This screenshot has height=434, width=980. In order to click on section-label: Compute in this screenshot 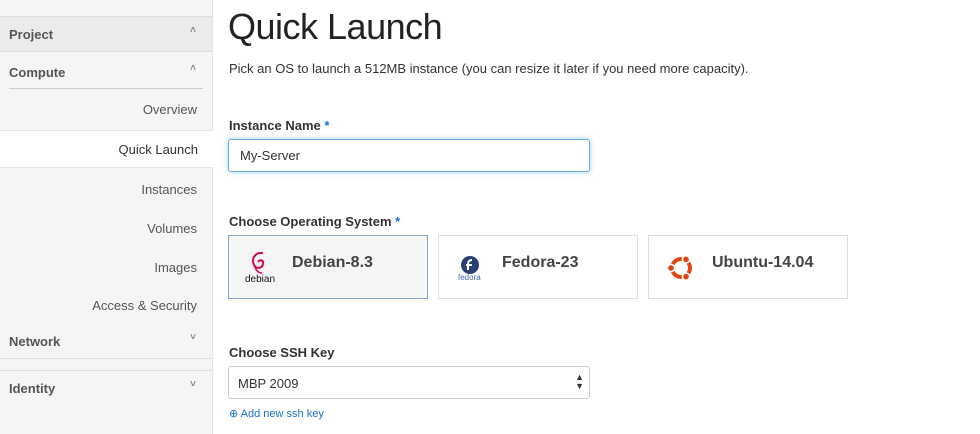, I will do `click(37, 72)`.